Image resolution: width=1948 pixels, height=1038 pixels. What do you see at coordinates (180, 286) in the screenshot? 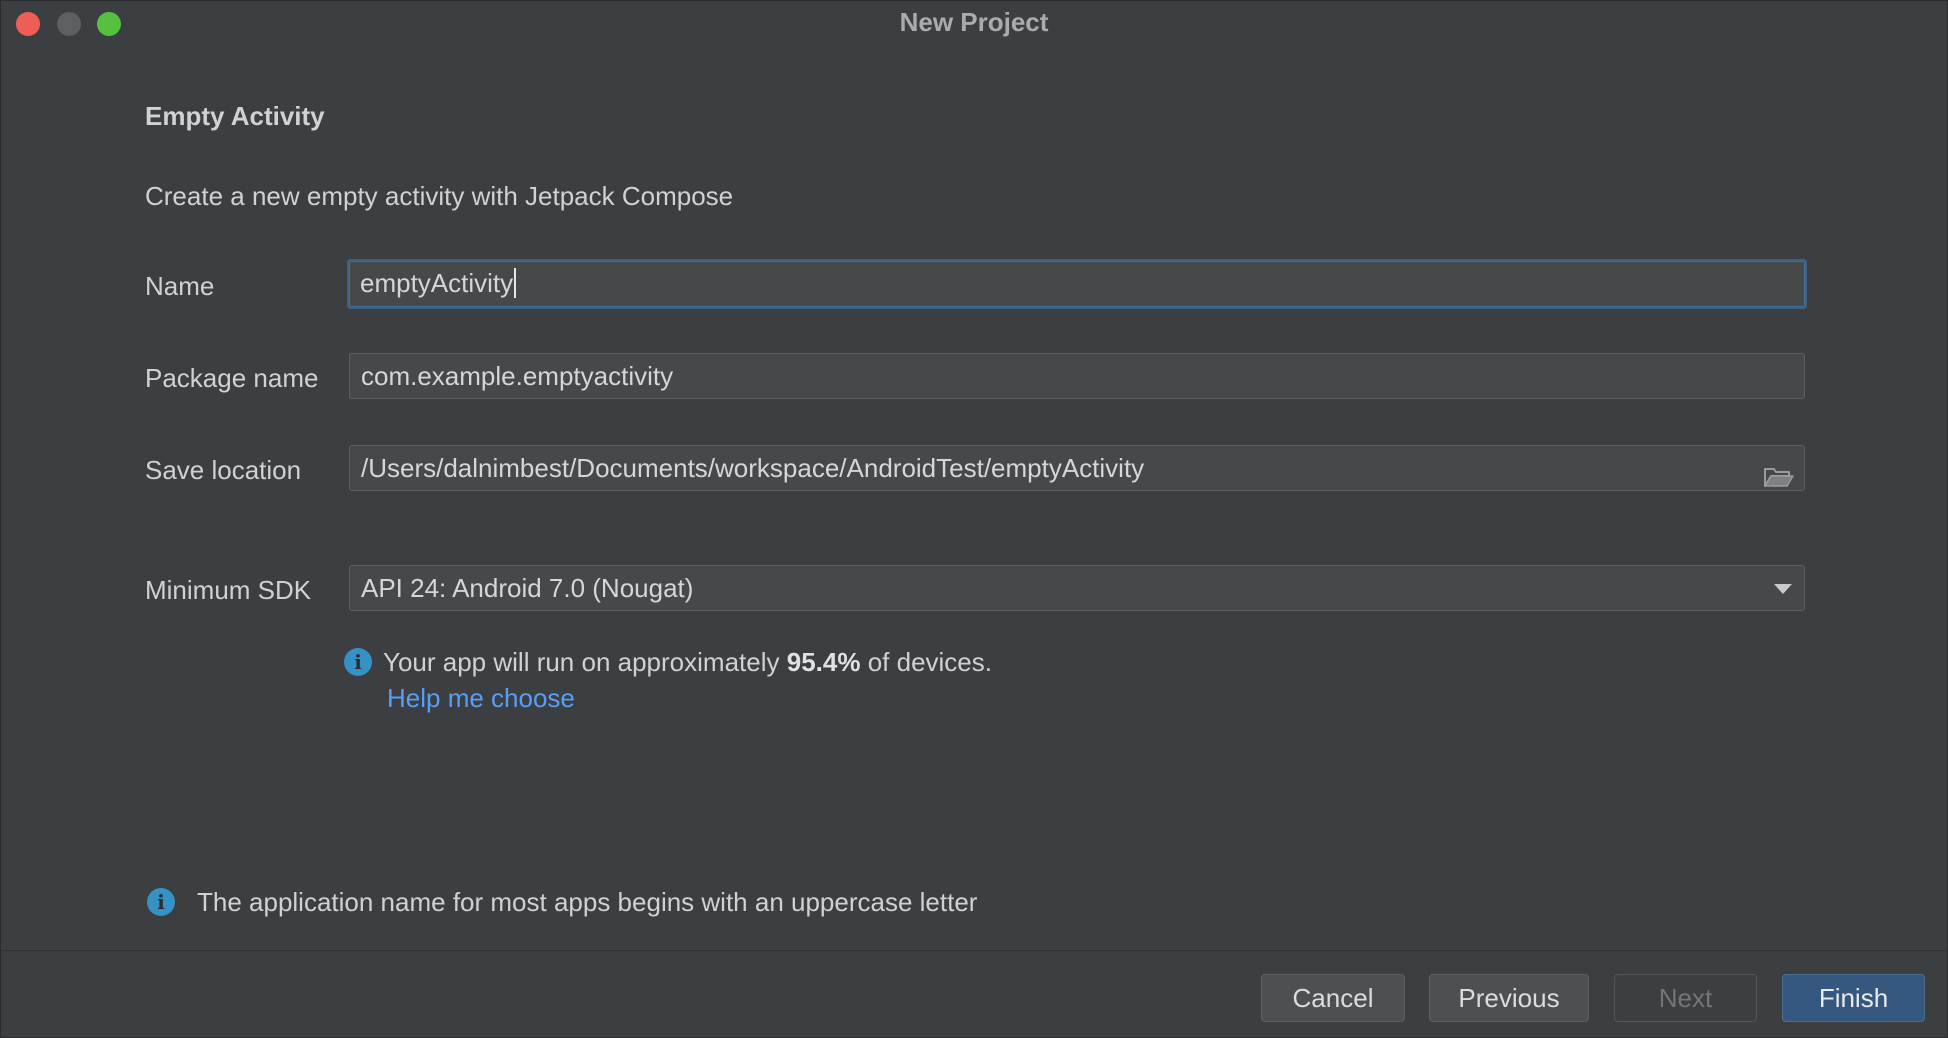
I see `name-label: Name` at bounding box center [180, 286].